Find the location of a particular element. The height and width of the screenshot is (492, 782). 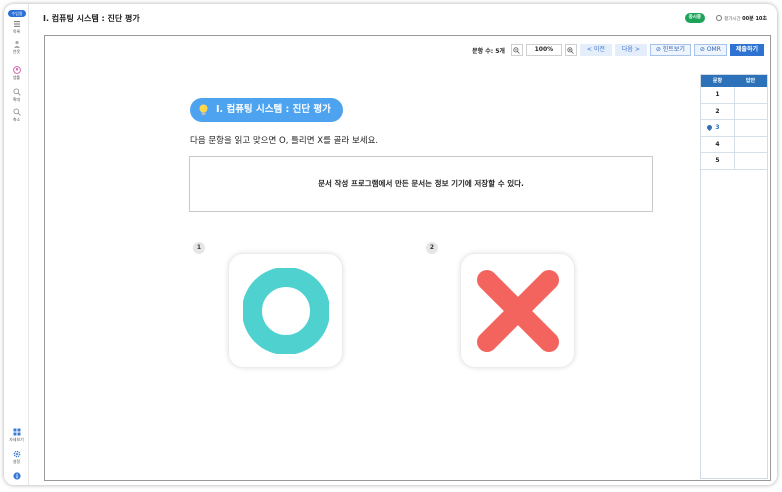

choice-2-number: 2 is located at coordinates (432, 248).